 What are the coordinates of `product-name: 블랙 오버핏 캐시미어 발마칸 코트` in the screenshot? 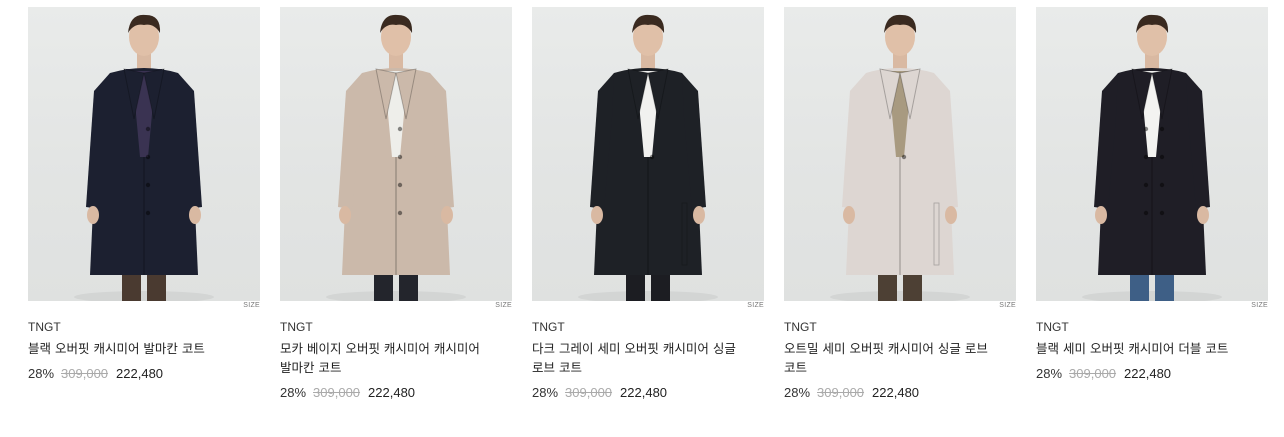 It's located at (131, 348).